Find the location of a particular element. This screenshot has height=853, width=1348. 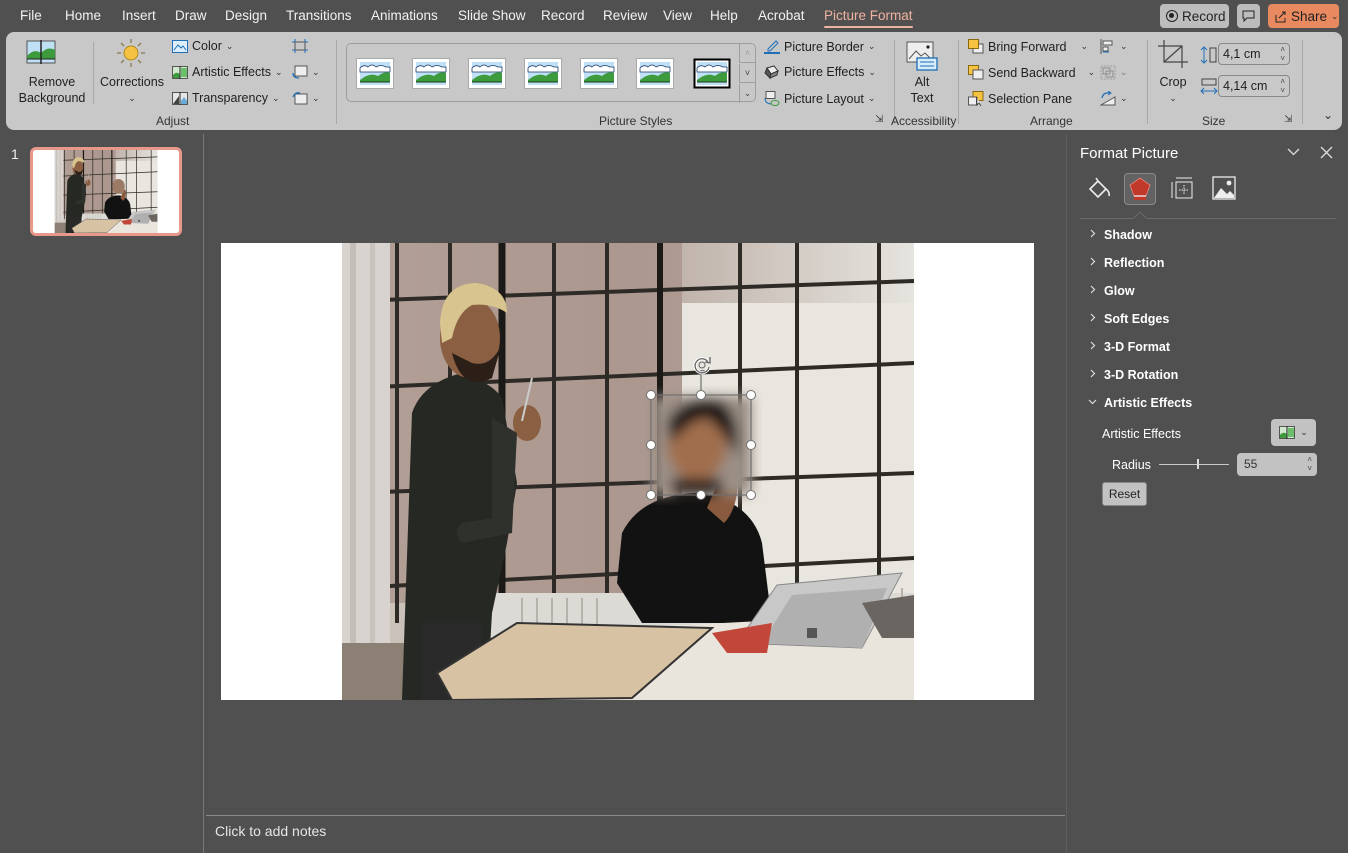

format-pane-divider is located at coordinates (1066, 493).